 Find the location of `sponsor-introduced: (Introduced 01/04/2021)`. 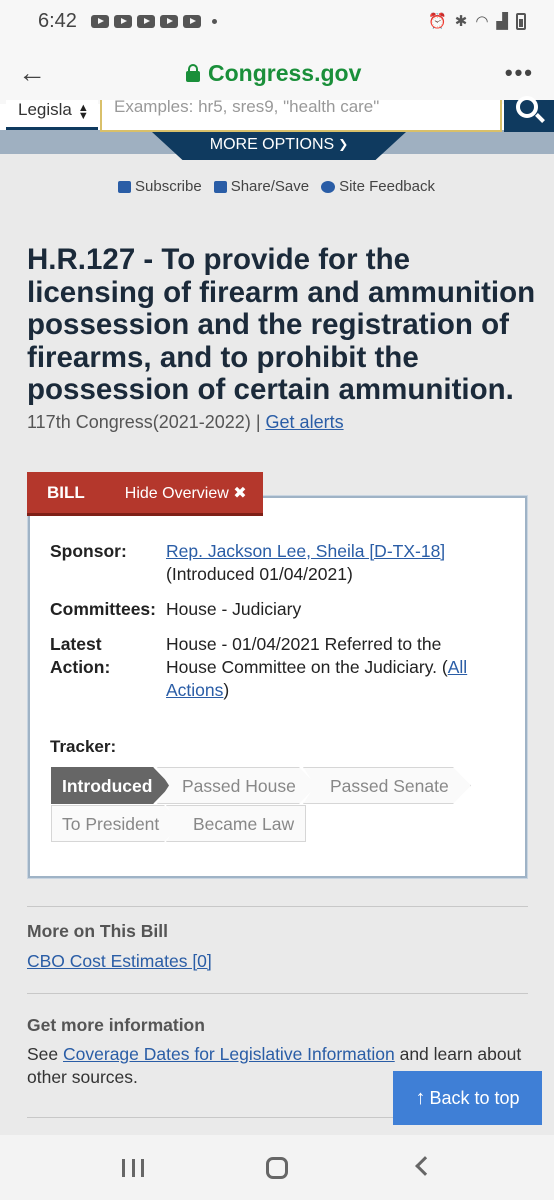

sponsor-introduced: (Introduced 01/04/2021) is located at coordinates (259, 574).